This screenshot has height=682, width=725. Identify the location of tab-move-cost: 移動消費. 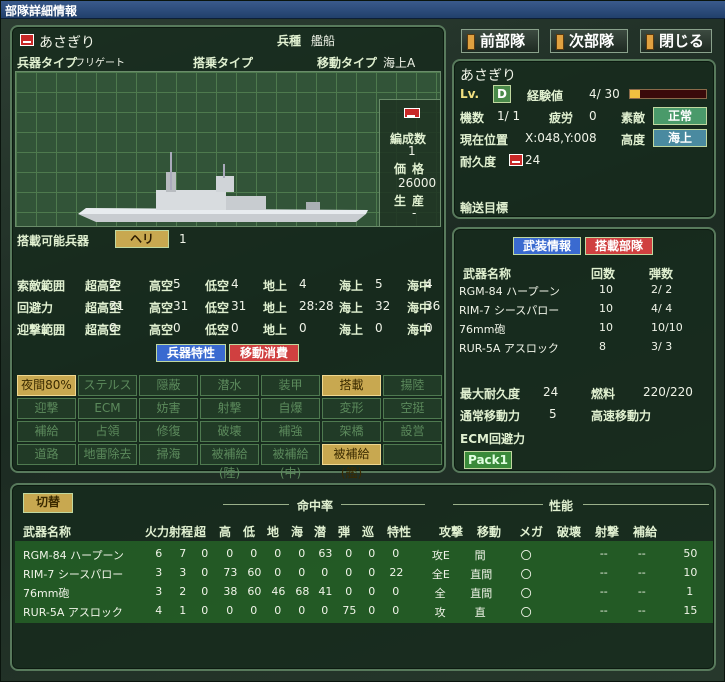
(264, 353).